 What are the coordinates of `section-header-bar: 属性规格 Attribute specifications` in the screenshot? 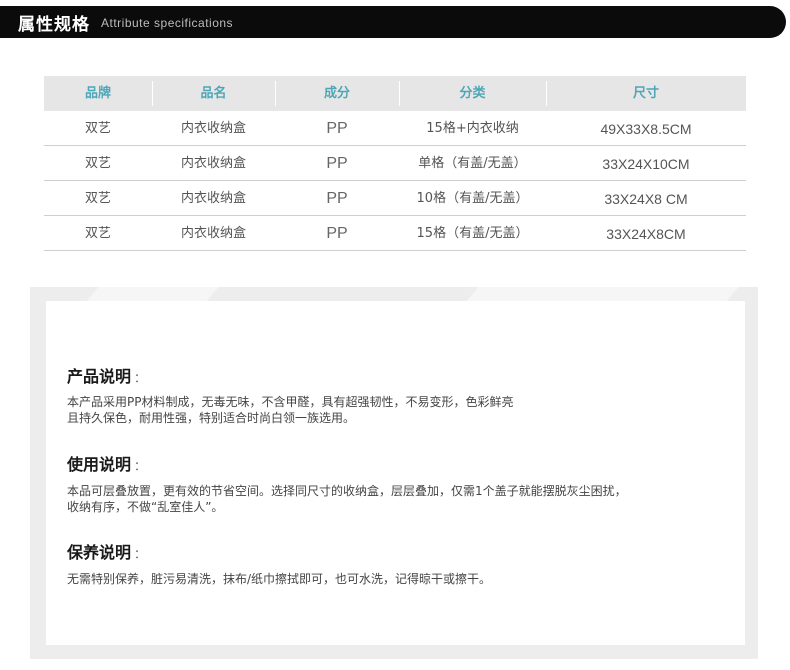 It's located at (393, 22).